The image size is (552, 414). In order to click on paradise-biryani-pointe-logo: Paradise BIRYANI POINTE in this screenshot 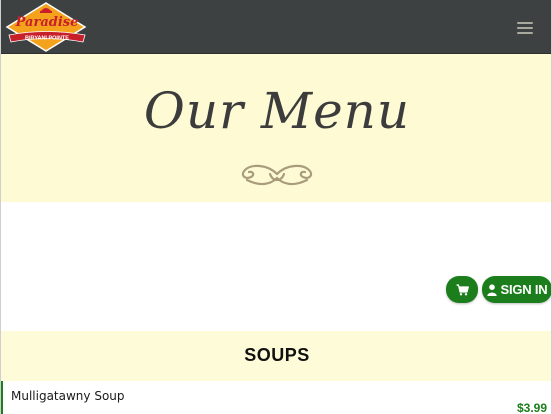, I will do `click(46, 27)`.